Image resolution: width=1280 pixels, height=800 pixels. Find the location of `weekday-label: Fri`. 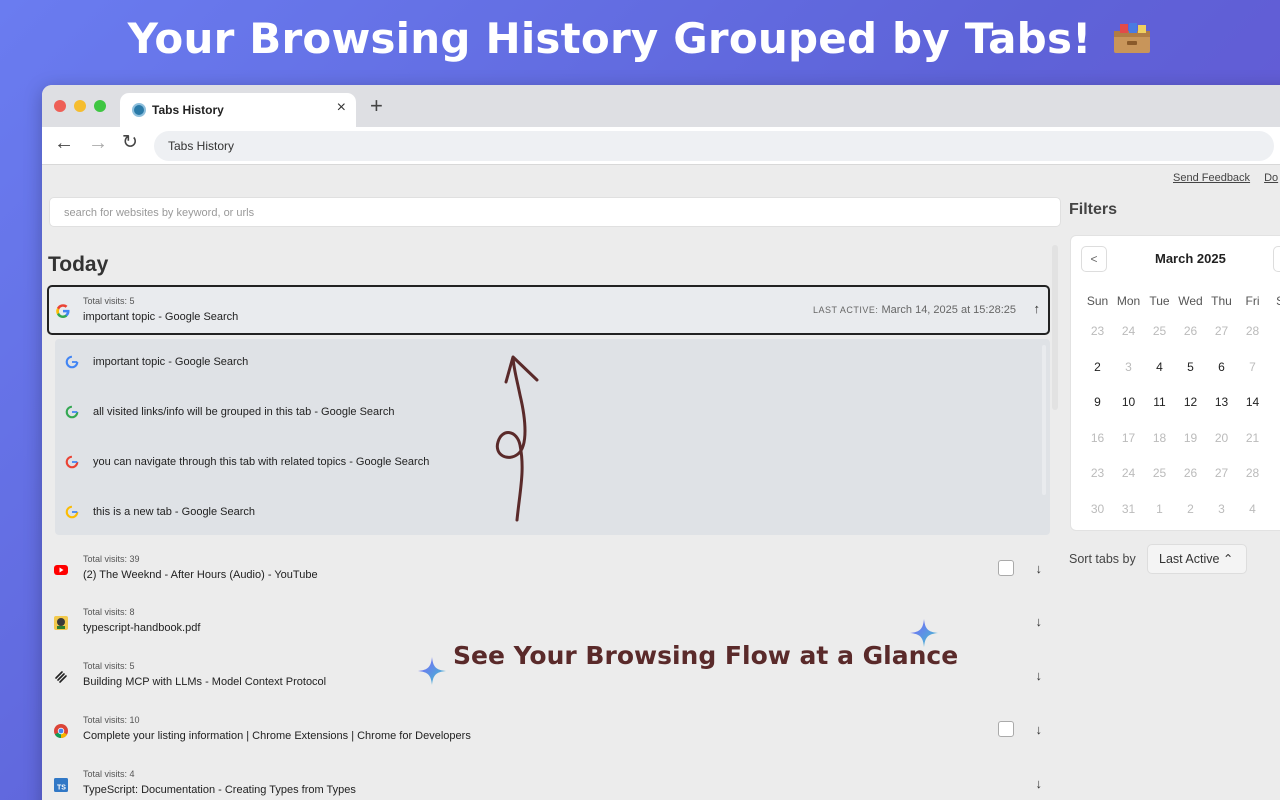

weekday-label: Fri is located at coordinates (1252, 301).